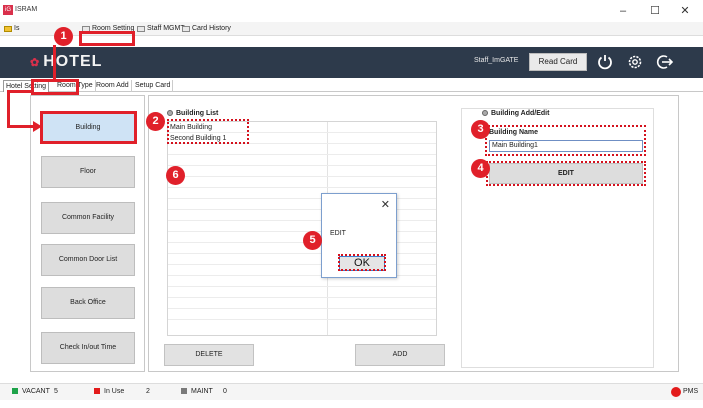 This screenshot has height=408, width=703. Describe the element at coordinates (312, 240) in the screenshot. I see `step-badge-5: 5` at that location.